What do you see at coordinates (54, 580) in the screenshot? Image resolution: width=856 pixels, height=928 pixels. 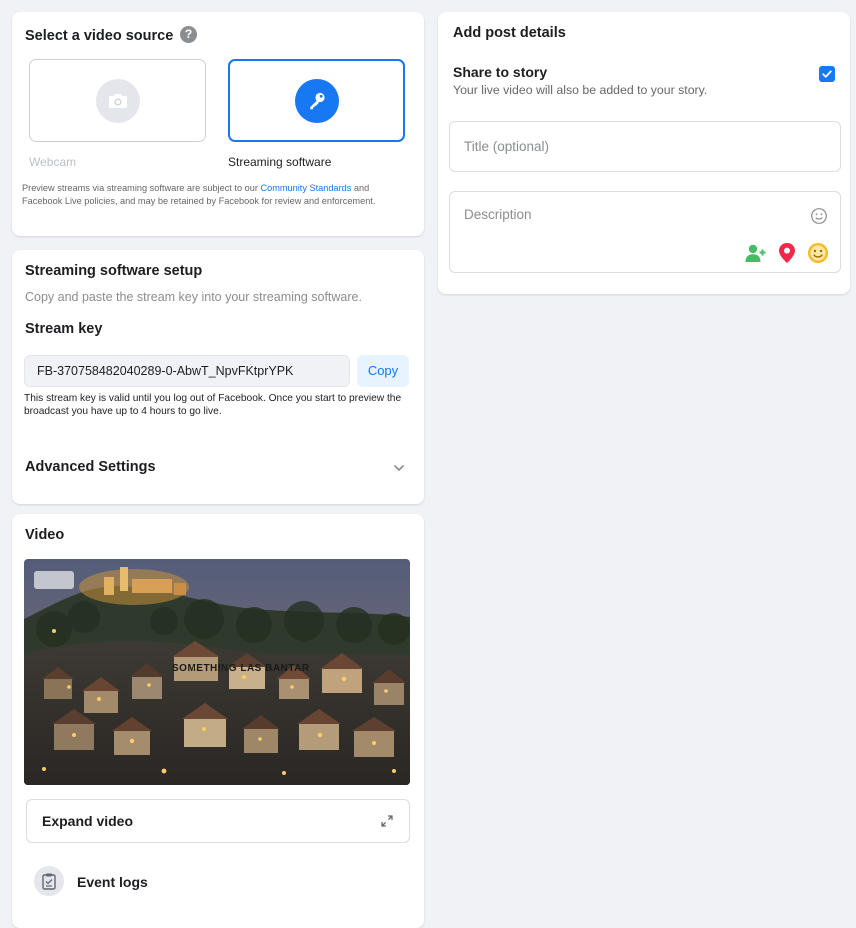 I see `video-status-badge` at bounding box center [54, 580].